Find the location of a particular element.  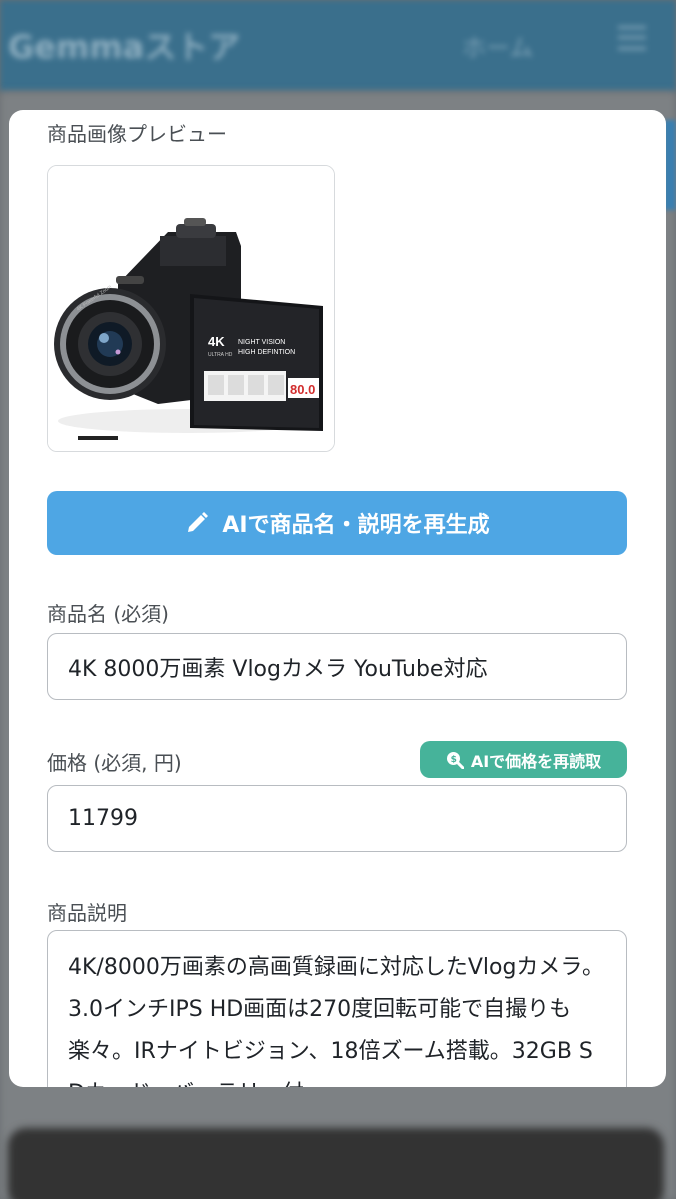

price-value: 11799 is located at coordinates (103, 818).